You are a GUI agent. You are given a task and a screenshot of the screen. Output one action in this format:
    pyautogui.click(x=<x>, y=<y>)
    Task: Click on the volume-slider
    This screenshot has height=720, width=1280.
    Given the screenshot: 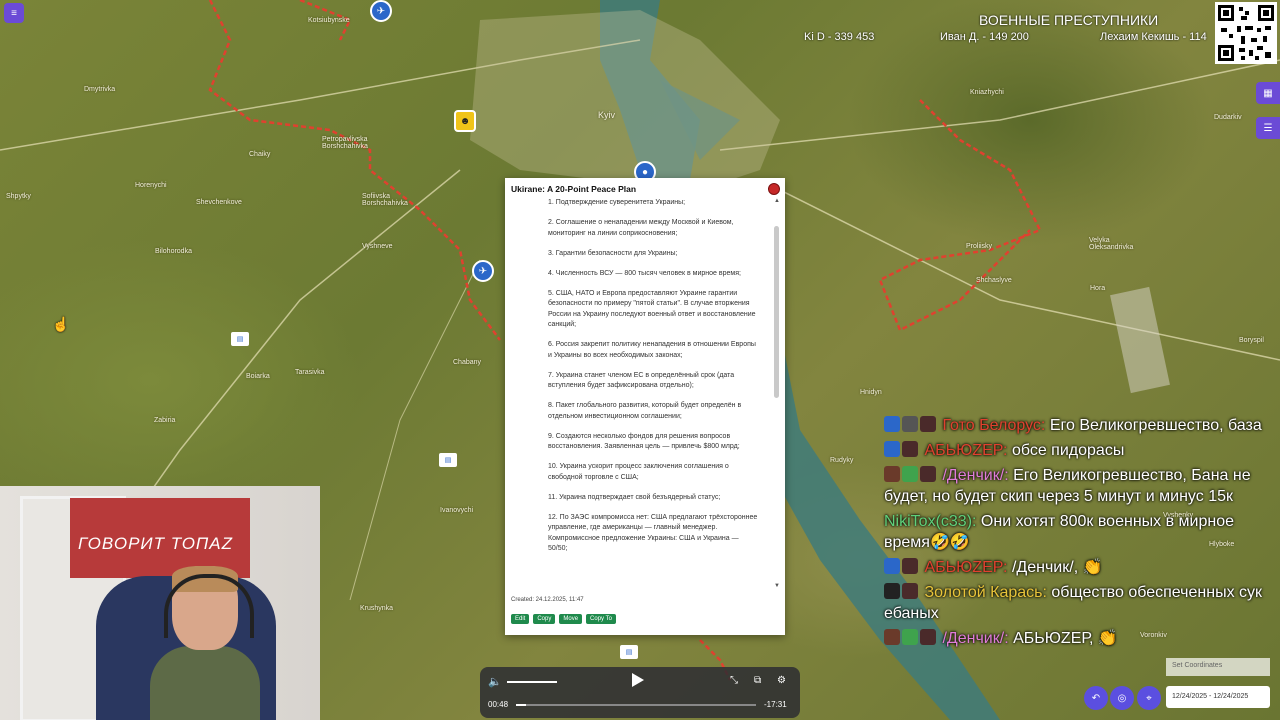 What is the action you would take?
    pyautogui.click(x=532, y=682)
    